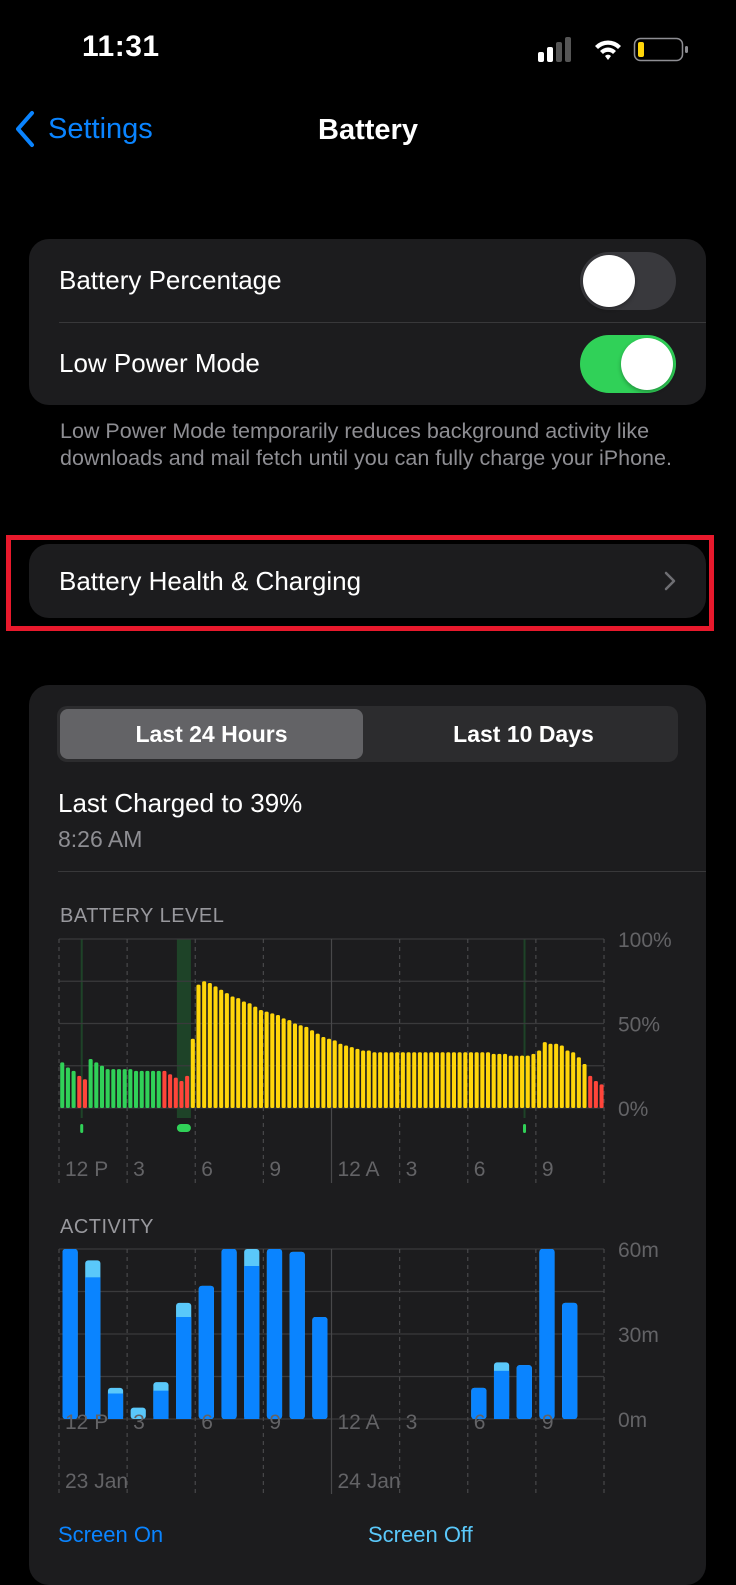 The height and width of the screenshot is (1585, 736). What do you see at coordinates (358, 1366) in the screenshot?
I see `activity-chart: 60m 30m 0m 12 P 3 6 9 12 A 3 6 9 23 Jan 24 Jan` at bounding box center [358, 1366].